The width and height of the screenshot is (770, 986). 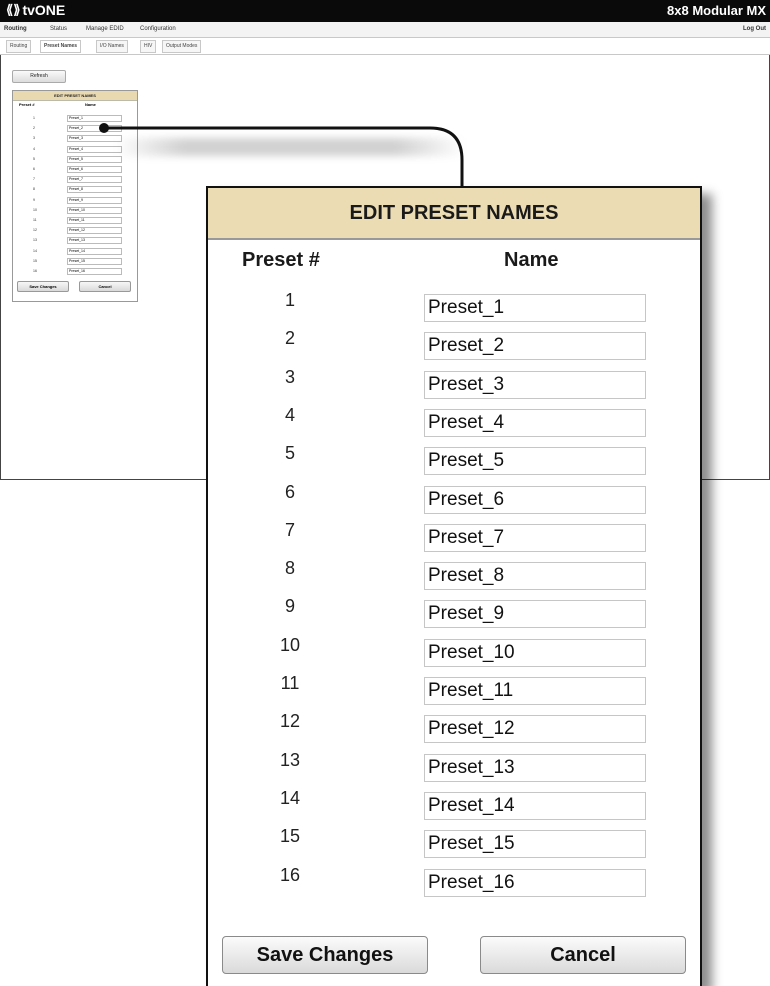 What do you see at coordinates (289, 414) in the screenshot?
I see `preset-number: 4` at bounding box center [289, 414].